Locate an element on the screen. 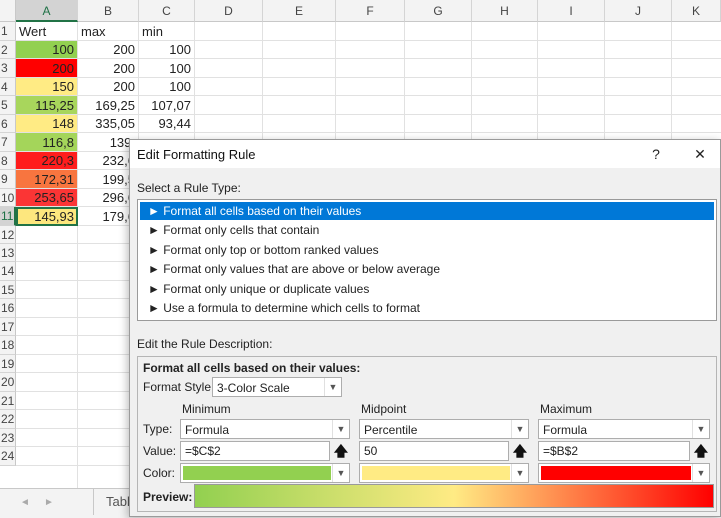  row-header: 2 is located at coordinates (8, 50).